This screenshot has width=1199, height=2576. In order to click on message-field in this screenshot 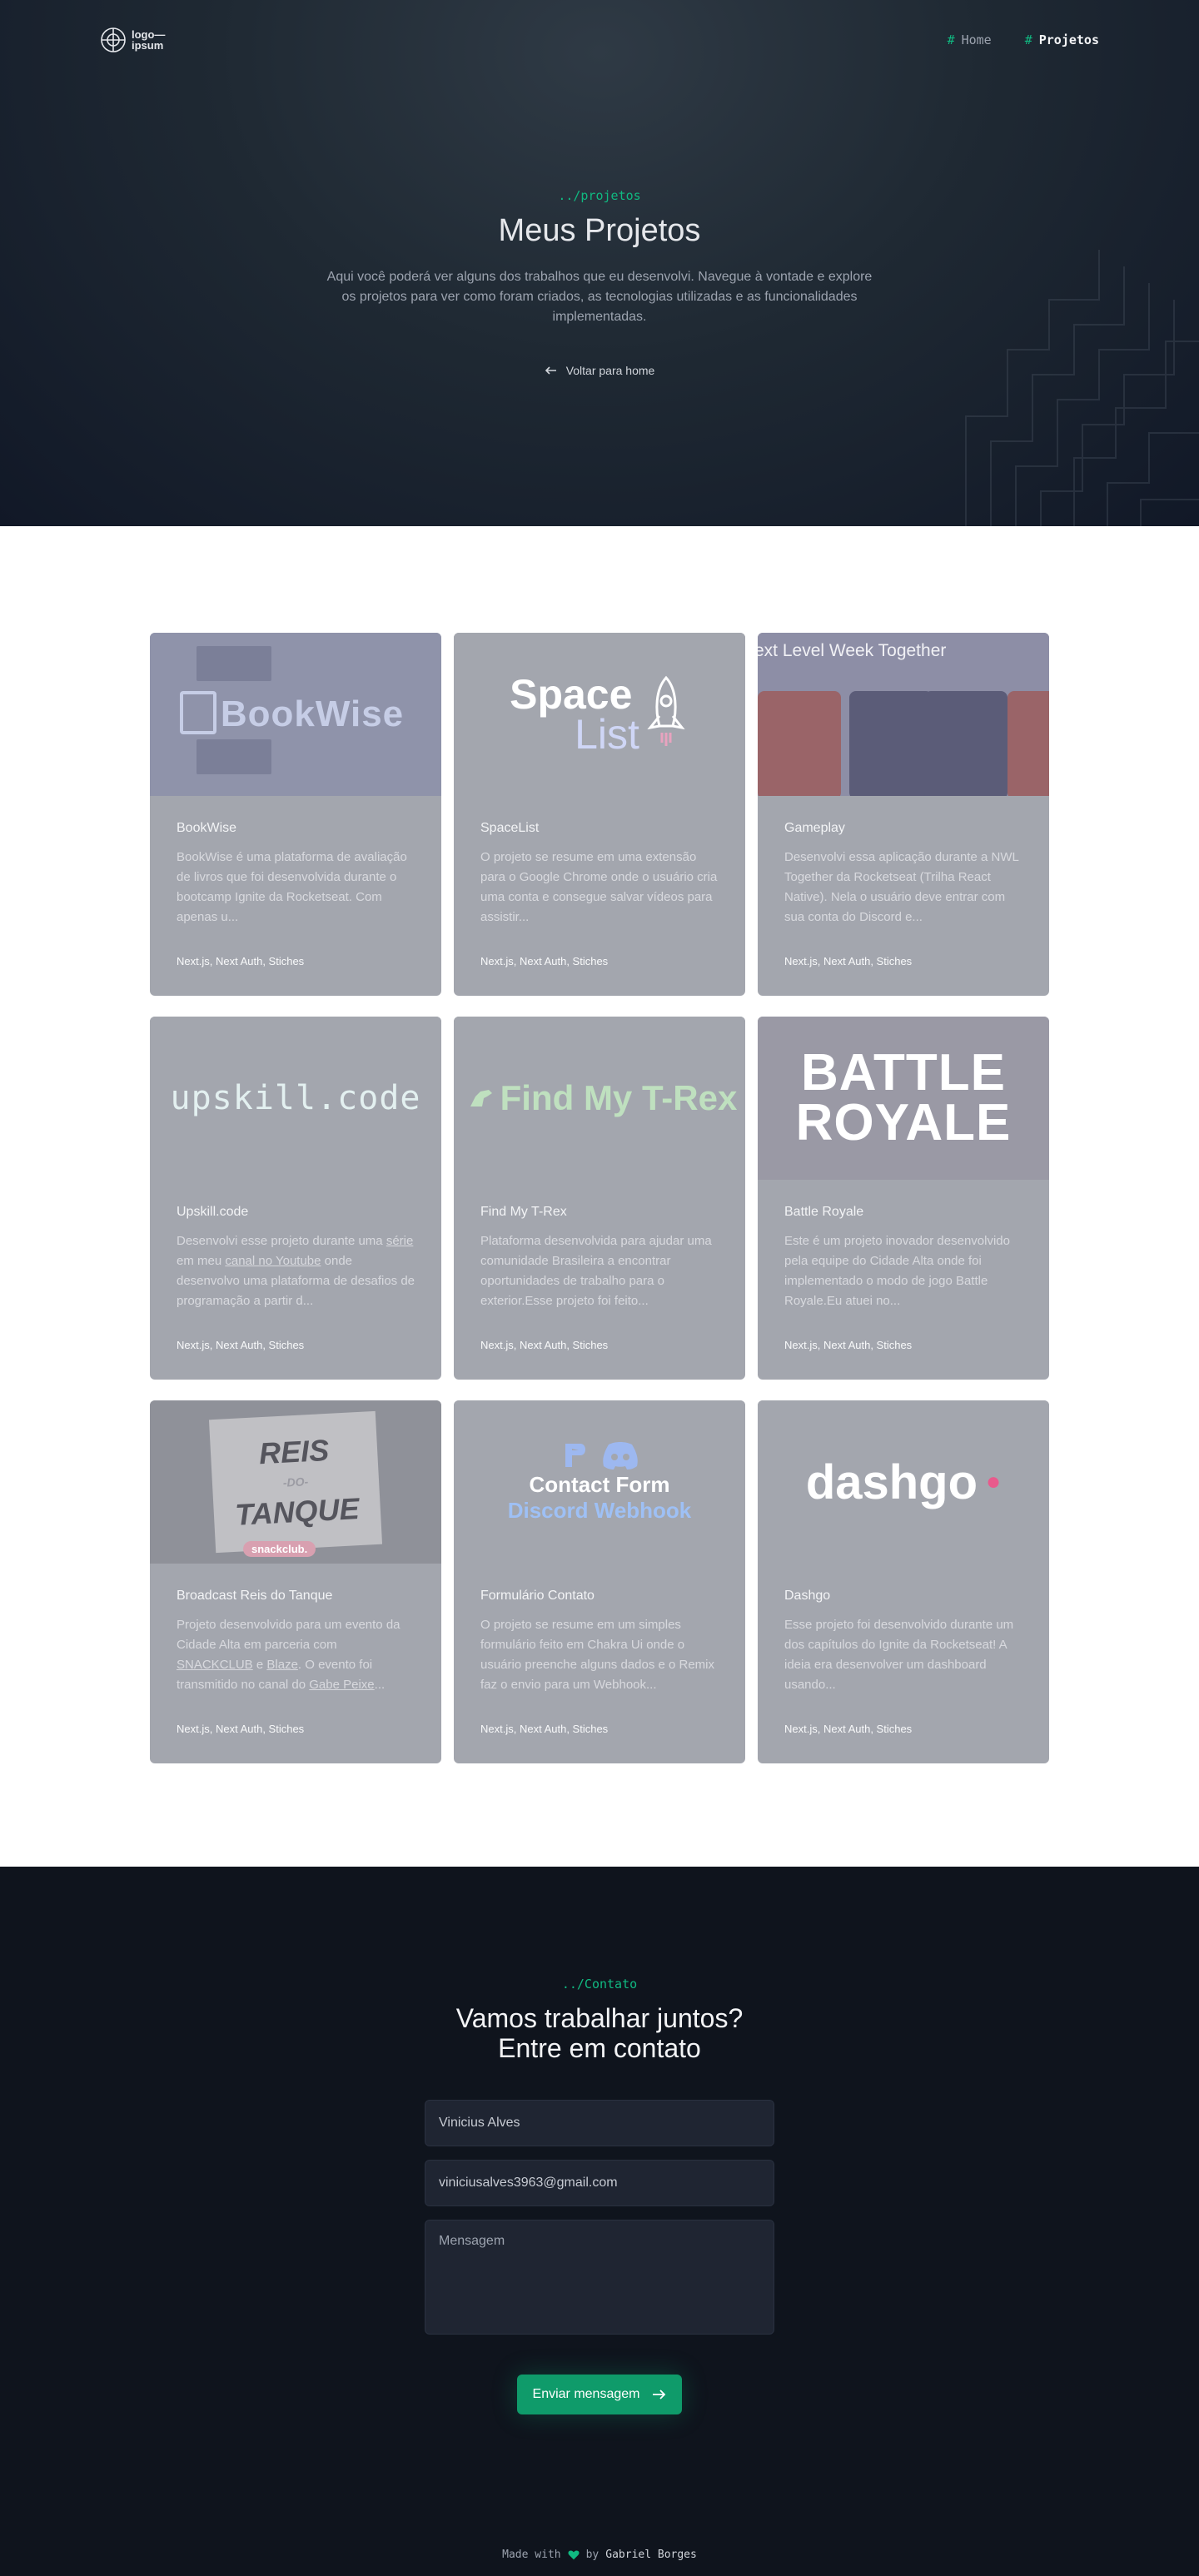, I will do `click(599, 2277)`.